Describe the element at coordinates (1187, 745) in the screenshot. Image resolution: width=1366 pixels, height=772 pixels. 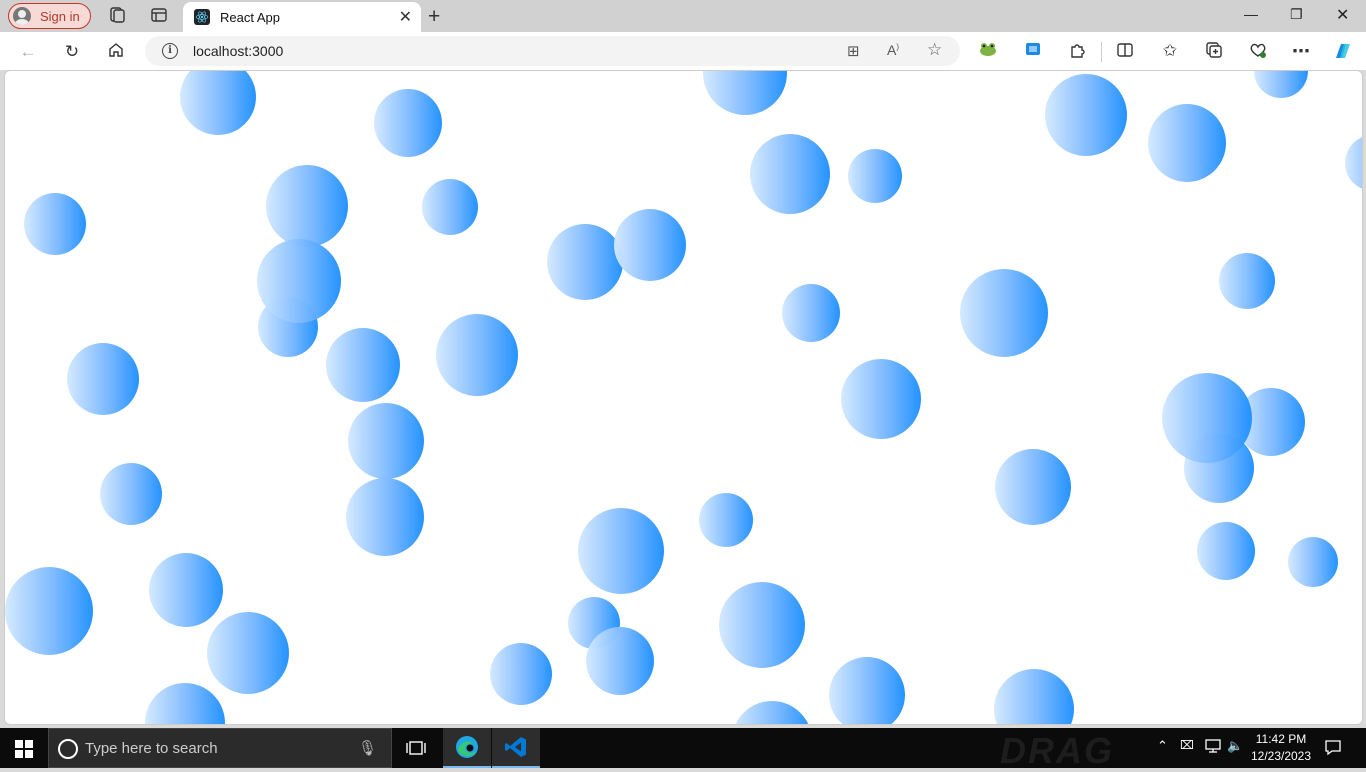
I see `input-language-icon: ⌧` at that location.